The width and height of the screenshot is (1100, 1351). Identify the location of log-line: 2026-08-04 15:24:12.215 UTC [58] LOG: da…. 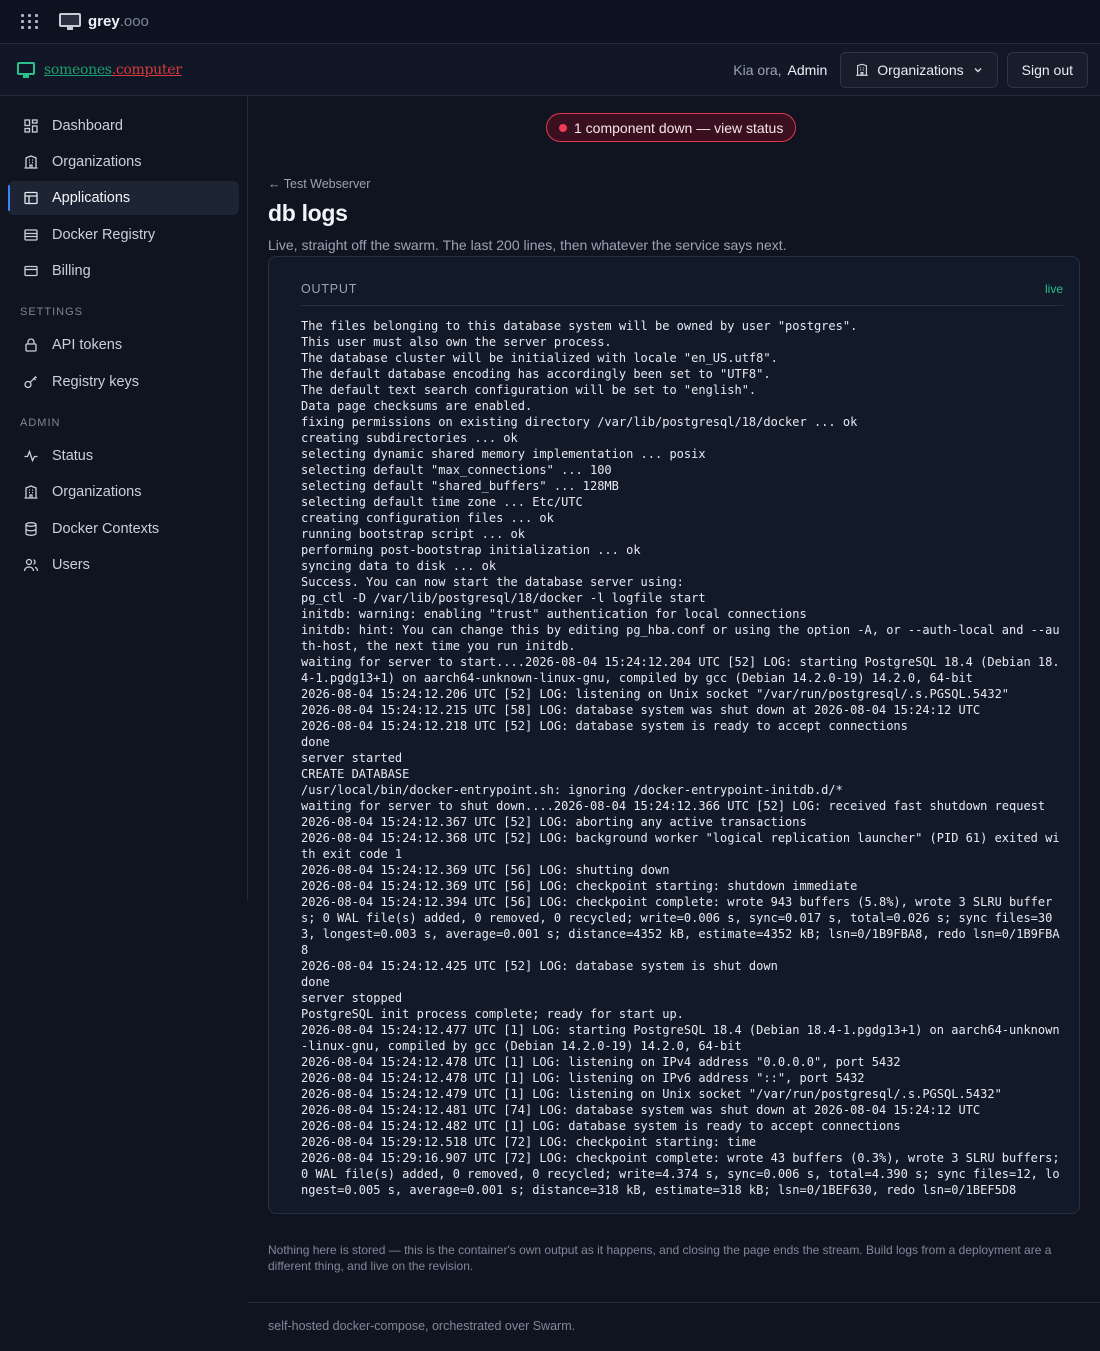
(641, 710).